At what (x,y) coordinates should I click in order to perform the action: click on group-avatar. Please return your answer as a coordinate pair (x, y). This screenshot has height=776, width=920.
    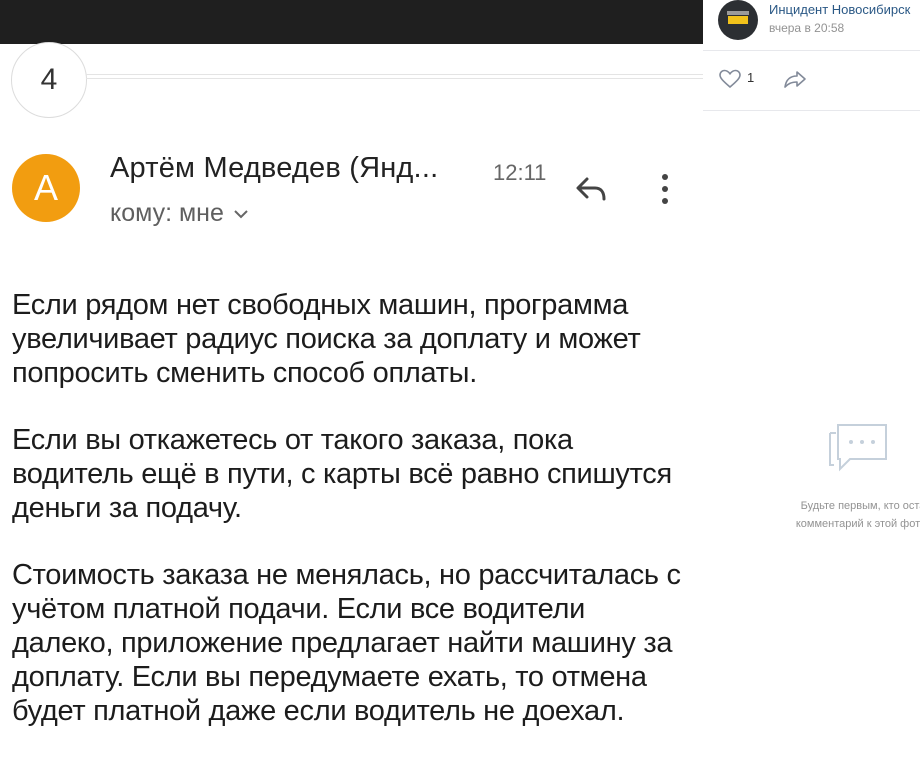
    Looking at the image, I should click on (738, 20).